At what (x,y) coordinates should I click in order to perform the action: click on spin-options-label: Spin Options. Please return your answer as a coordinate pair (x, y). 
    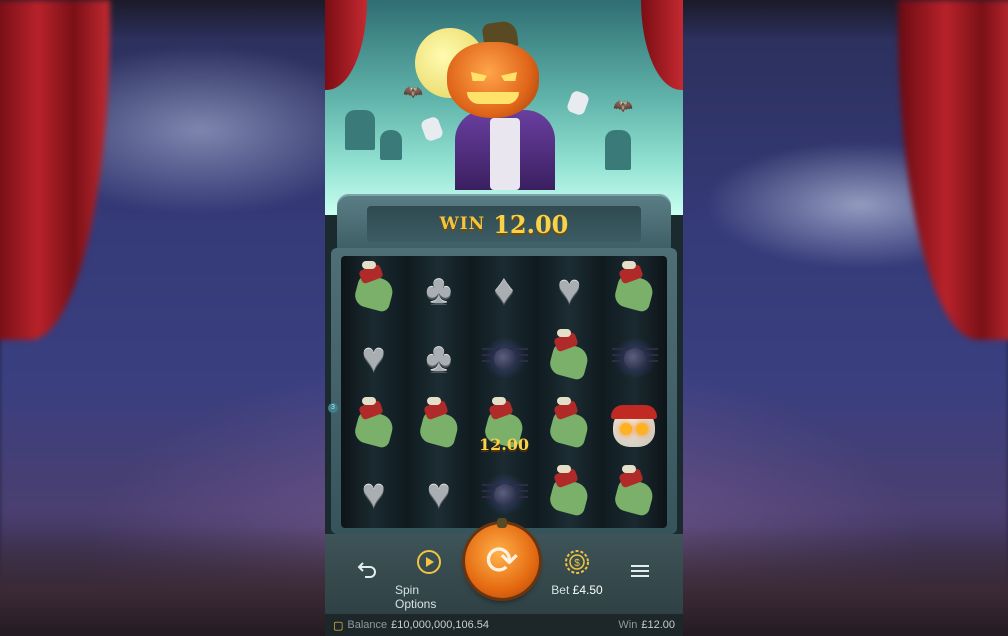
    Looking at the image, I should click on (416, 597).